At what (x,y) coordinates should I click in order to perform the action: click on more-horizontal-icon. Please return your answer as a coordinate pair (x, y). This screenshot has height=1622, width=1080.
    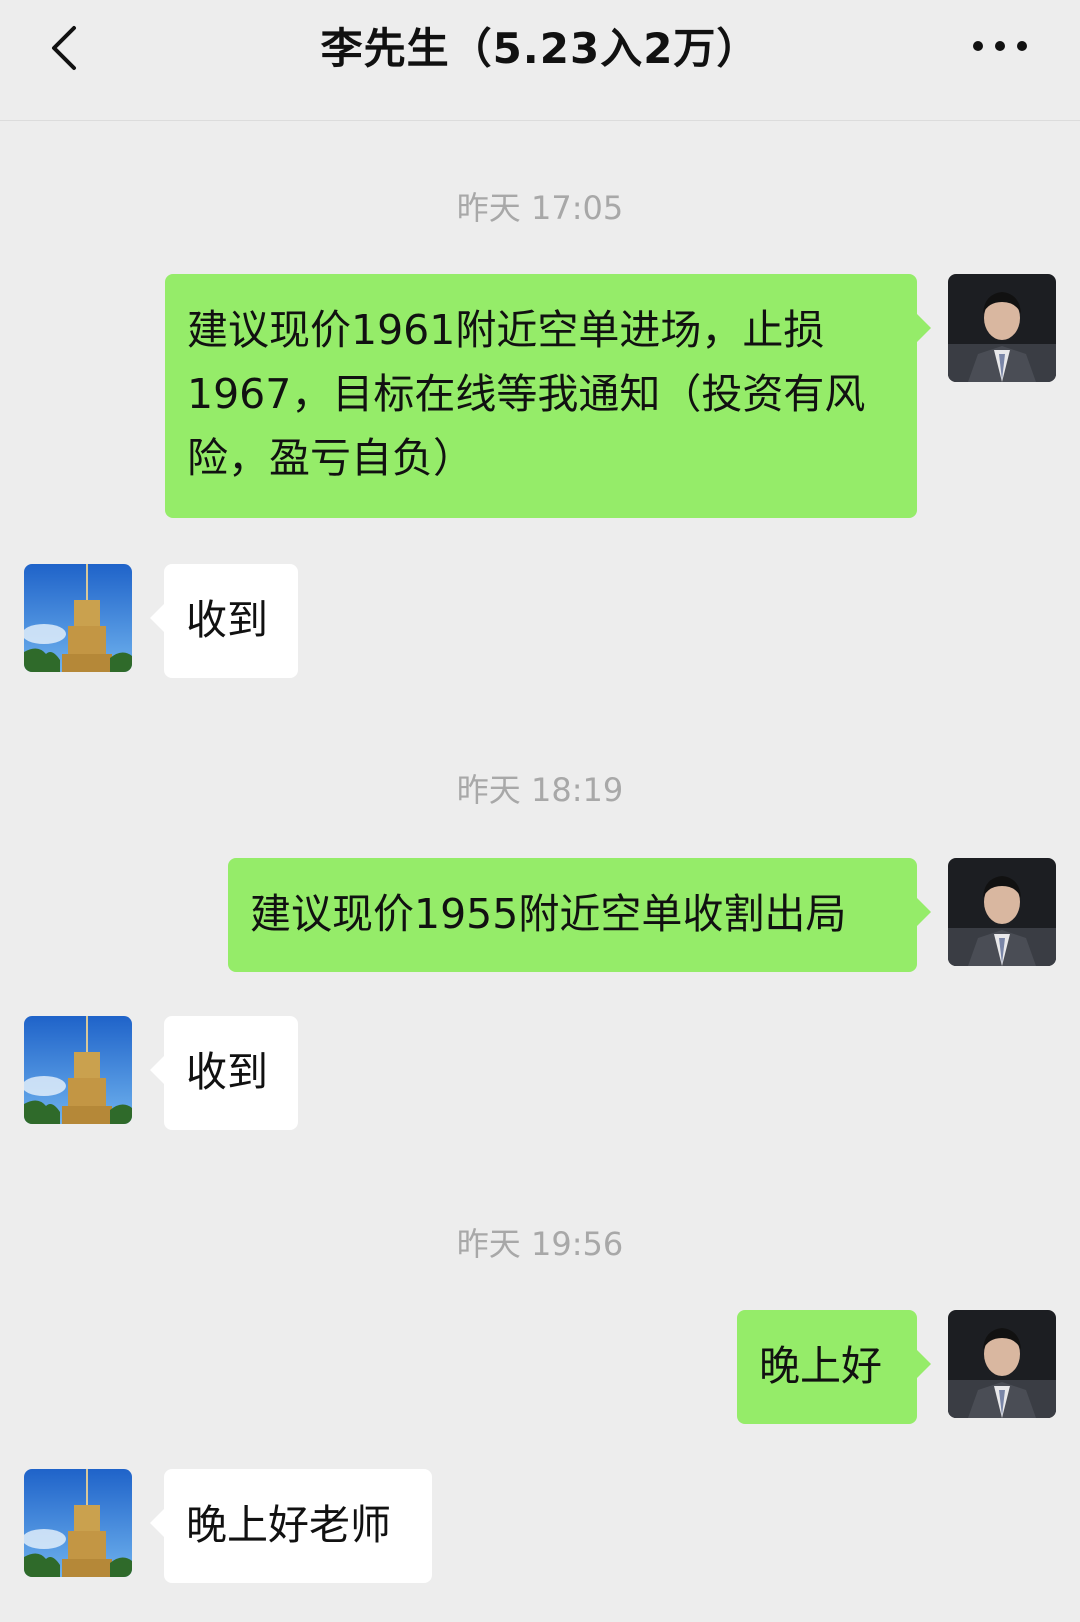
    Looking at the image, I should click on (1000, 46).